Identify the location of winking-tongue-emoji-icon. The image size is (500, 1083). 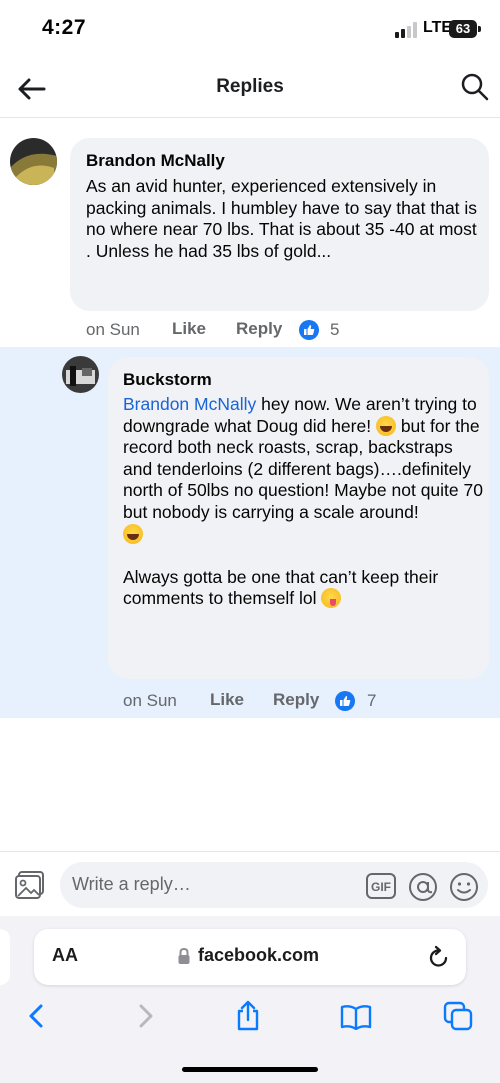
(331, 598).